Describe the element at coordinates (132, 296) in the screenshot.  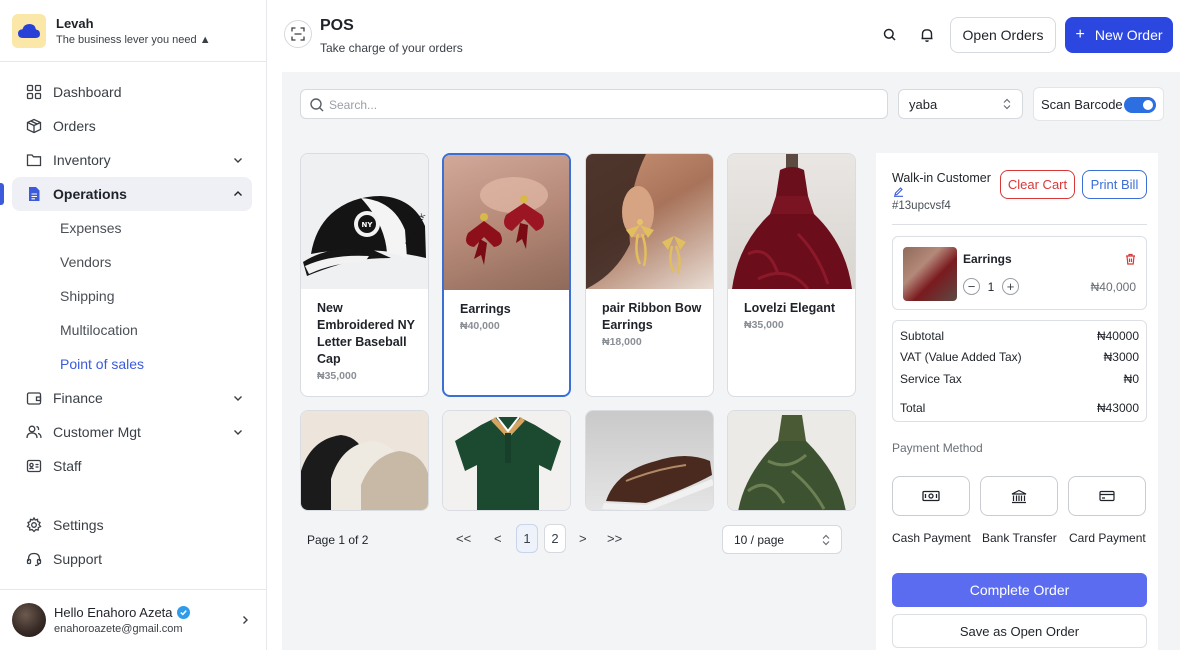
I see `sidebar-subitem-shipping: Shipping` at that location.